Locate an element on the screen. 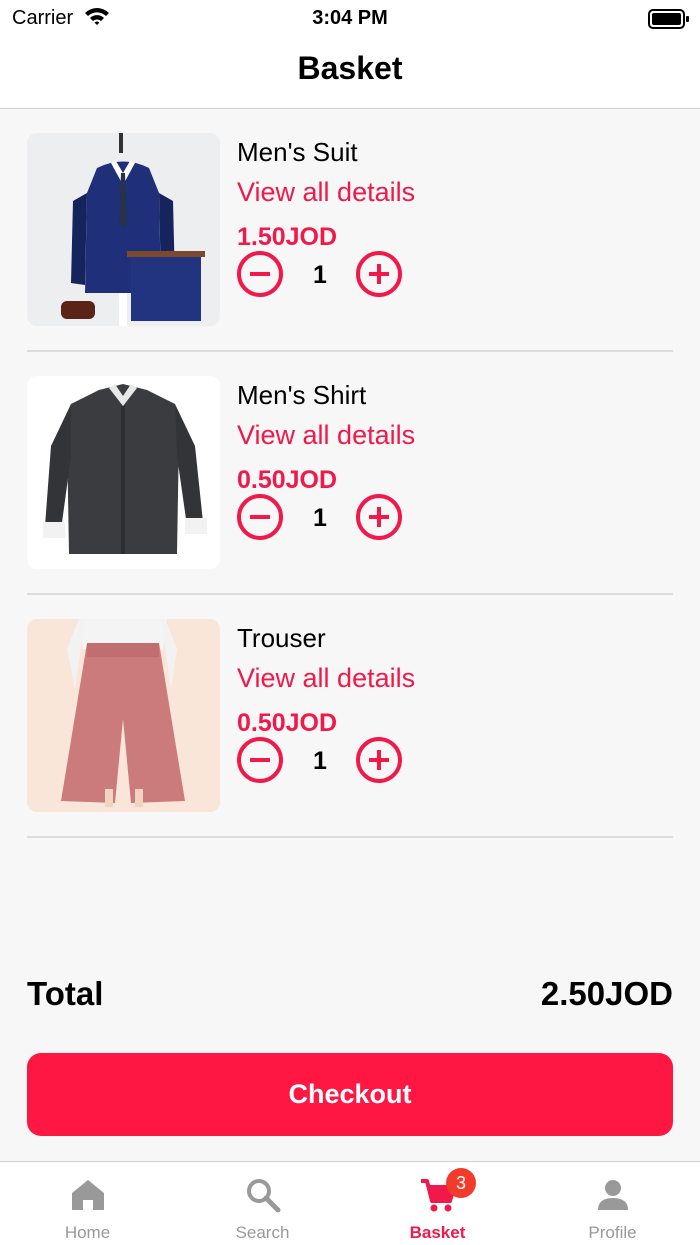 The image size is (700, 1245). tab-label: Basket is located at coordinates (437, 1232).